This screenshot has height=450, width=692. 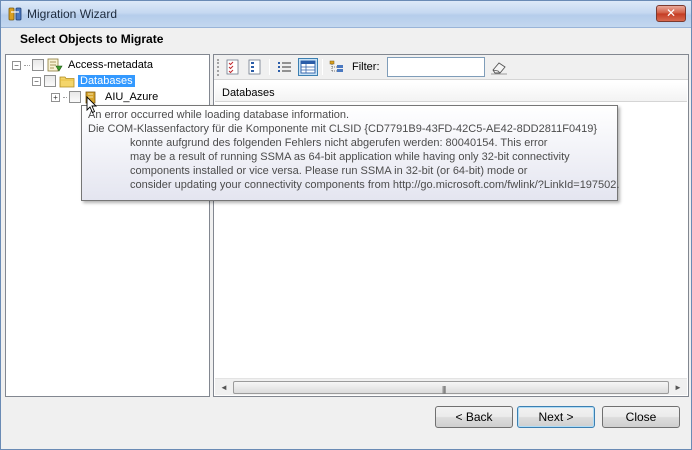 I want to click on scroll-right-arrow-icon: ►, so click(x=678, y=387).